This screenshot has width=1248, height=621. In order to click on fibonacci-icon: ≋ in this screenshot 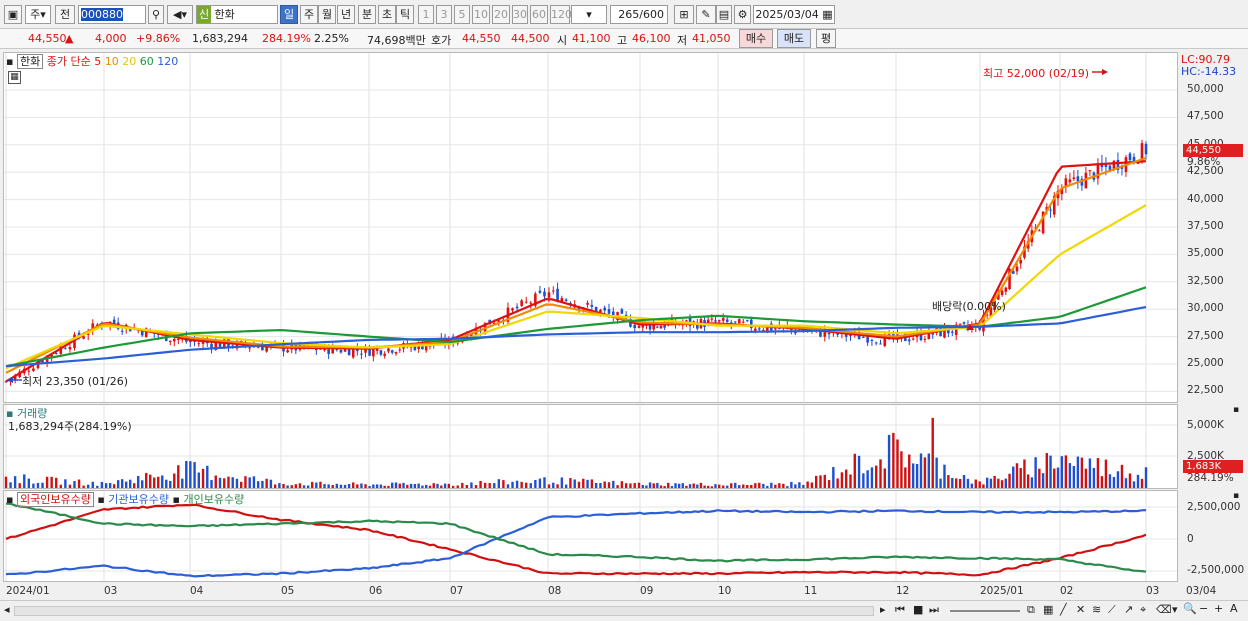, I will do `click(1096, 609)`.